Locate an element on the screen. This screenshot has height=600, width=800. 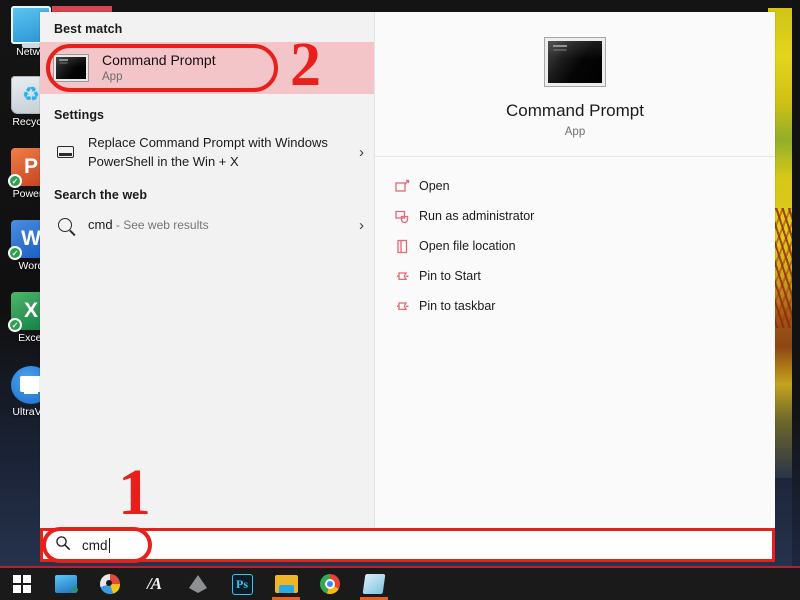
taskbar-3d-shortcut is located at coordinates (198, 584).